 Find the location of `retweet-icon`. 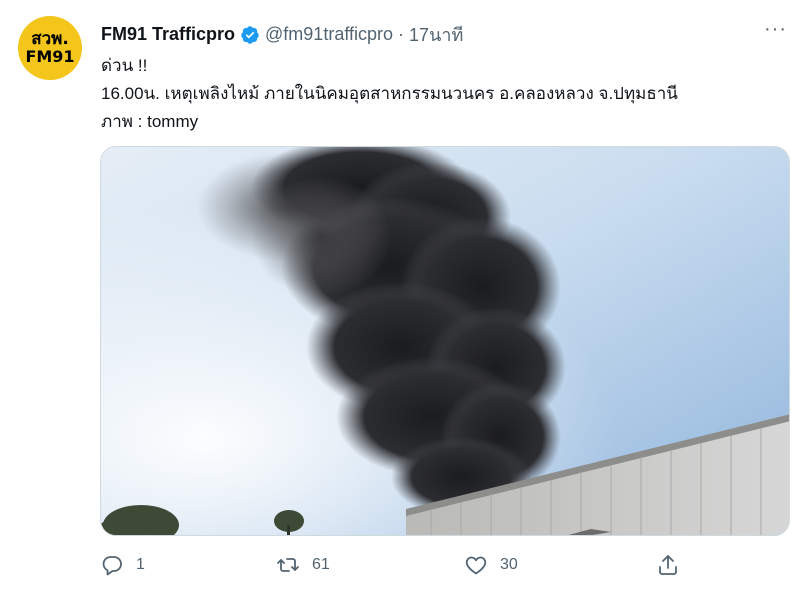

retweet-icon is located at coordinates (288, 565).